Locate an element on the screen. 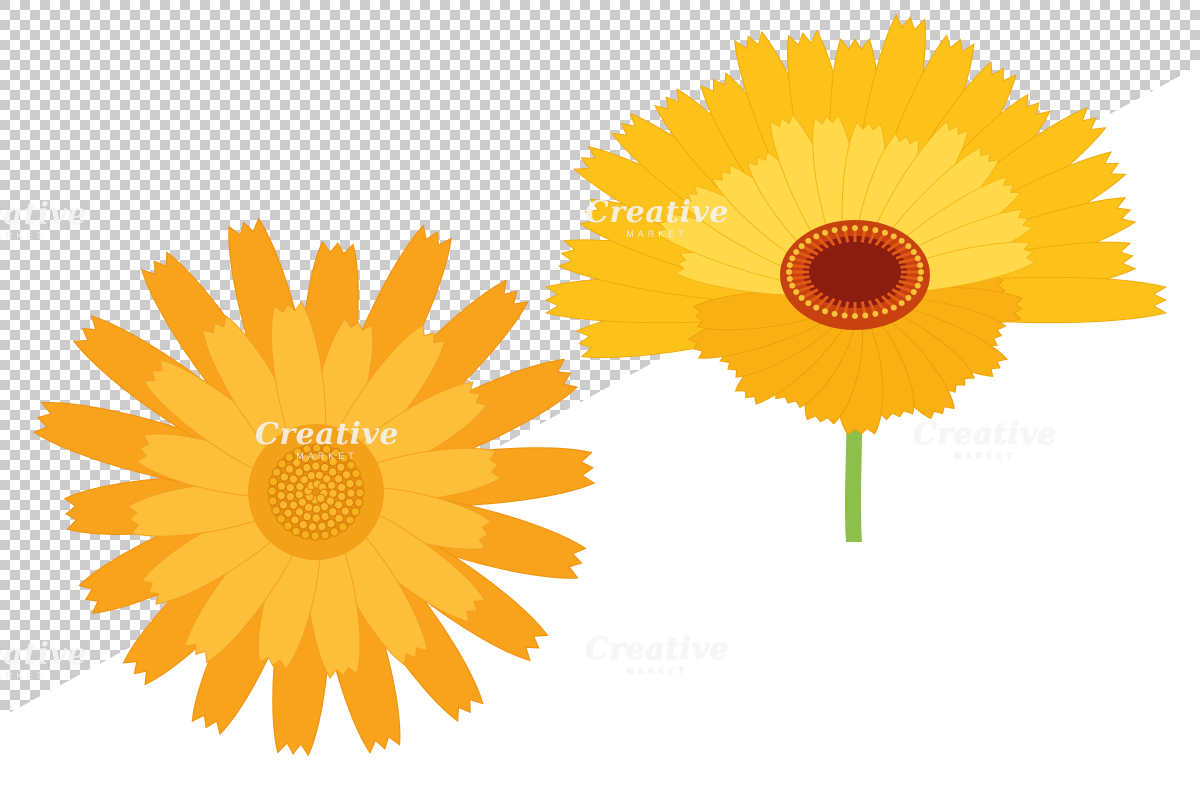 This screenshot has height=800, width=1200. orange-flower-center is located at coordinates (316, 492).